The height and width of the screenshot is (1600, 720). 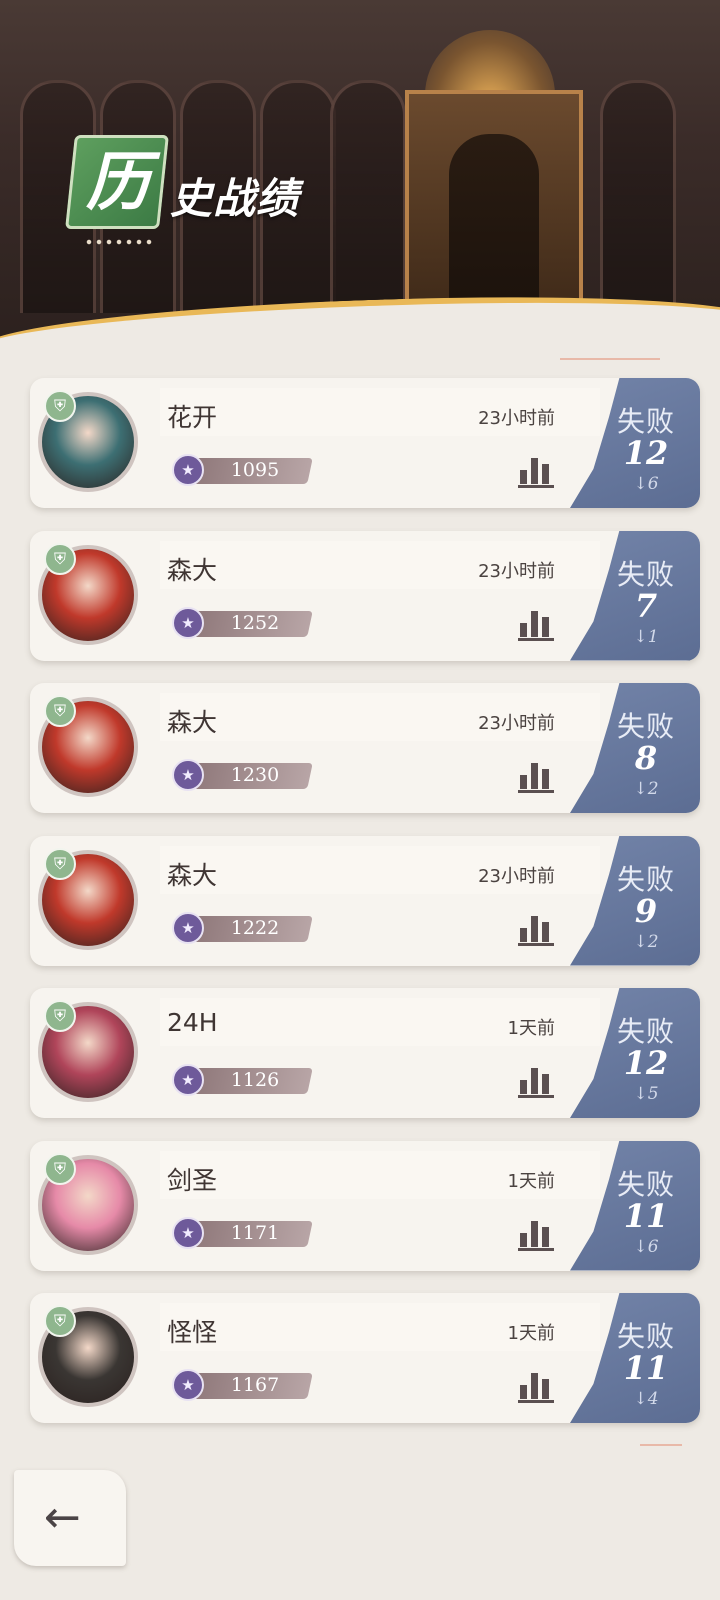 What do you see at coordinates (646, 605) in the screenshot?
I see `rank-value: 7` at bounding box center [646, 605].